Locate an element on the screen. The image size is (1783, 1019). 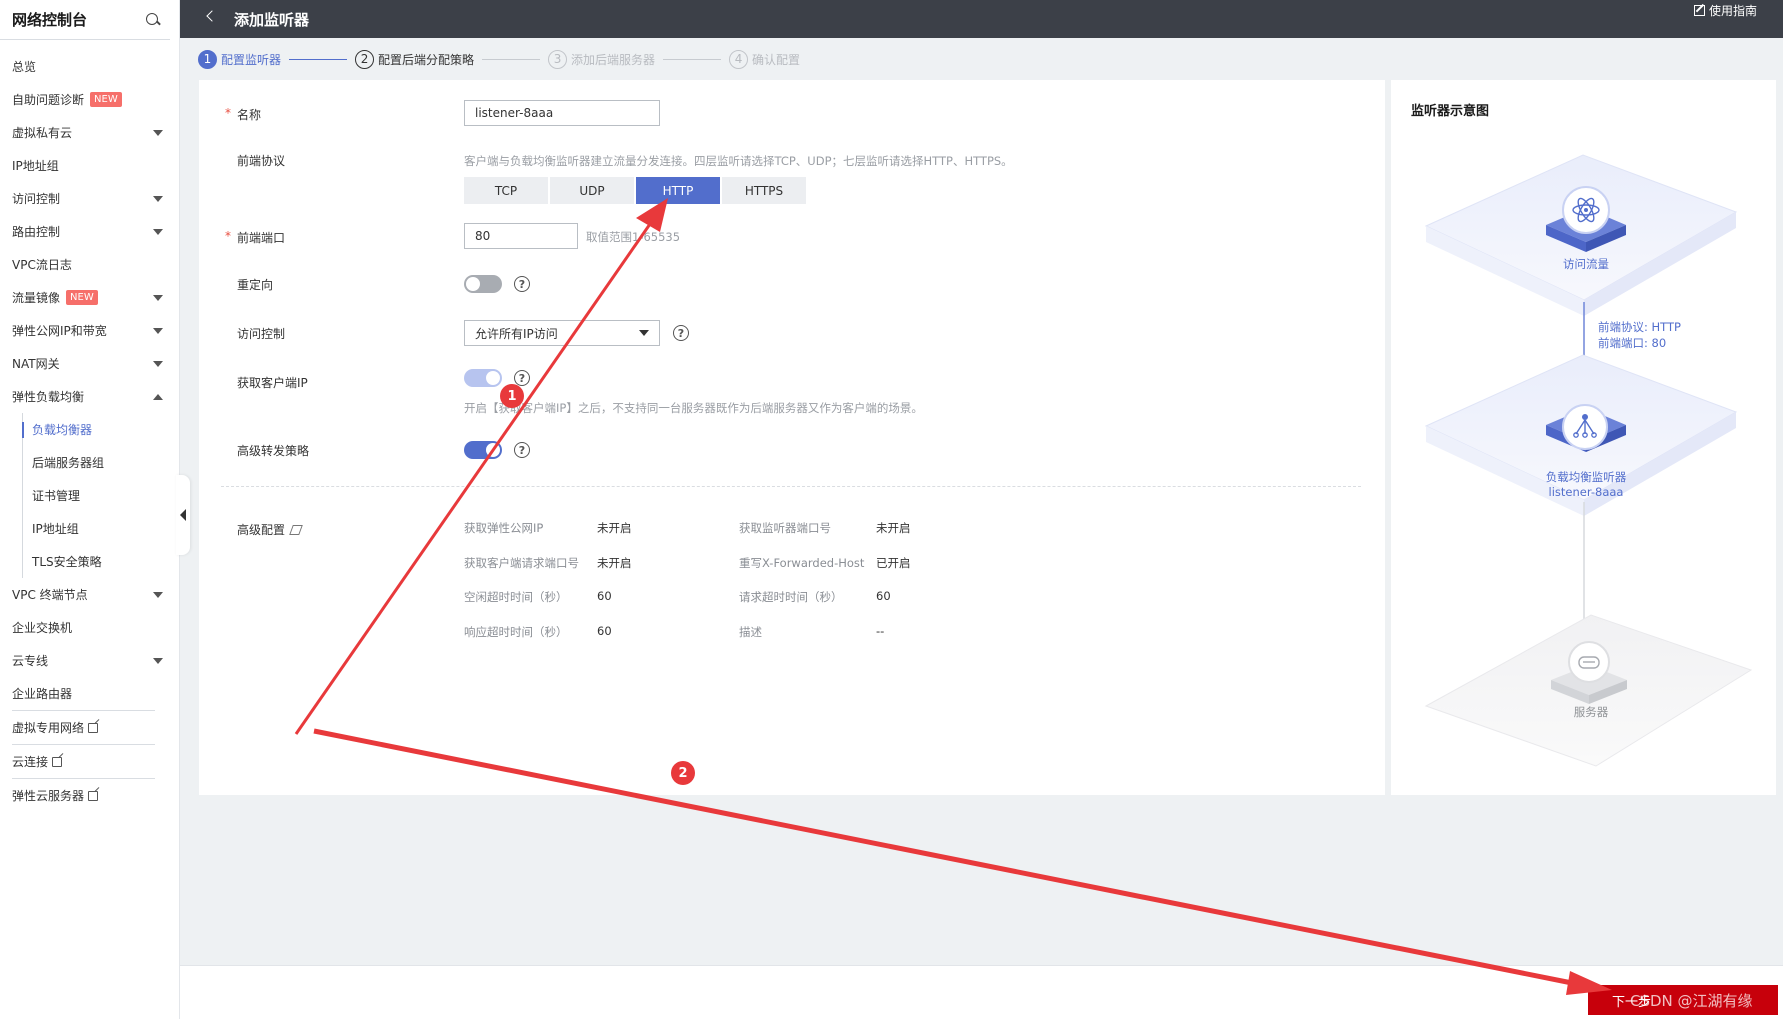
sidebar-item-label-wrap: 云专线 is located at coordinates (30, 660).